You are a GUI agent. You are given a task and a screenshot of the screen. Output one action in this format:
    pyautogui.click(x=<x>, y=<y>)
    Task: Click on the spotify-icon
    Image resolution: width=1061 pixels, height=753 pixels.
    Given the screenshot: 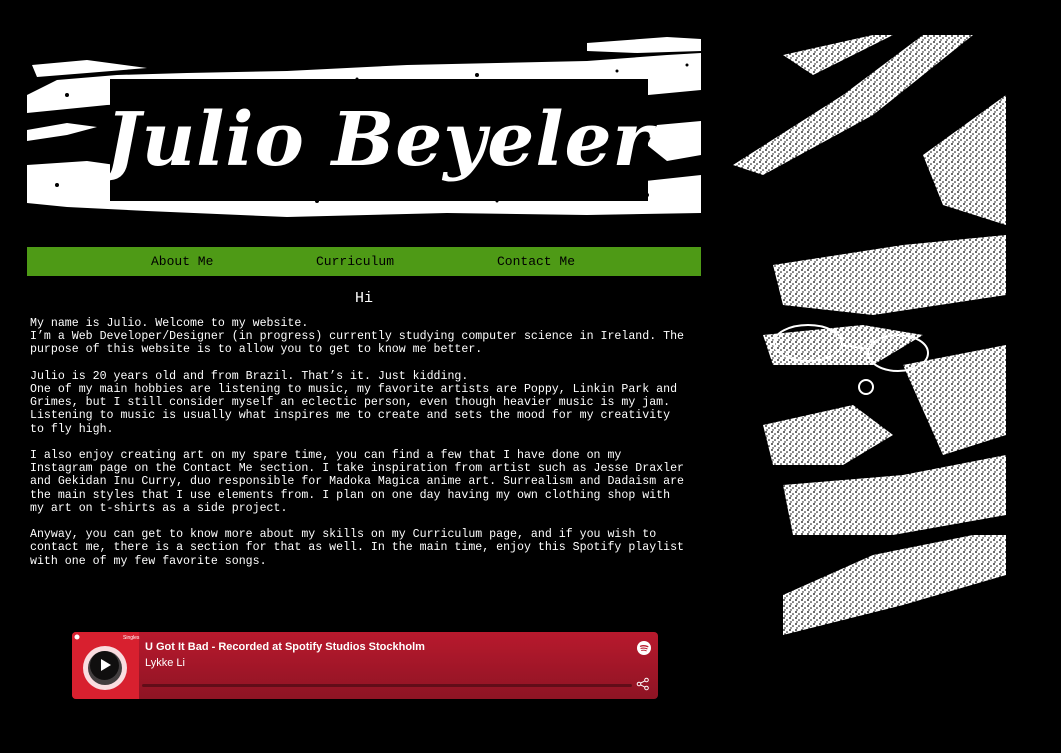 What is the action you would take?
    pyautogui.click(x=644, y=648)
    